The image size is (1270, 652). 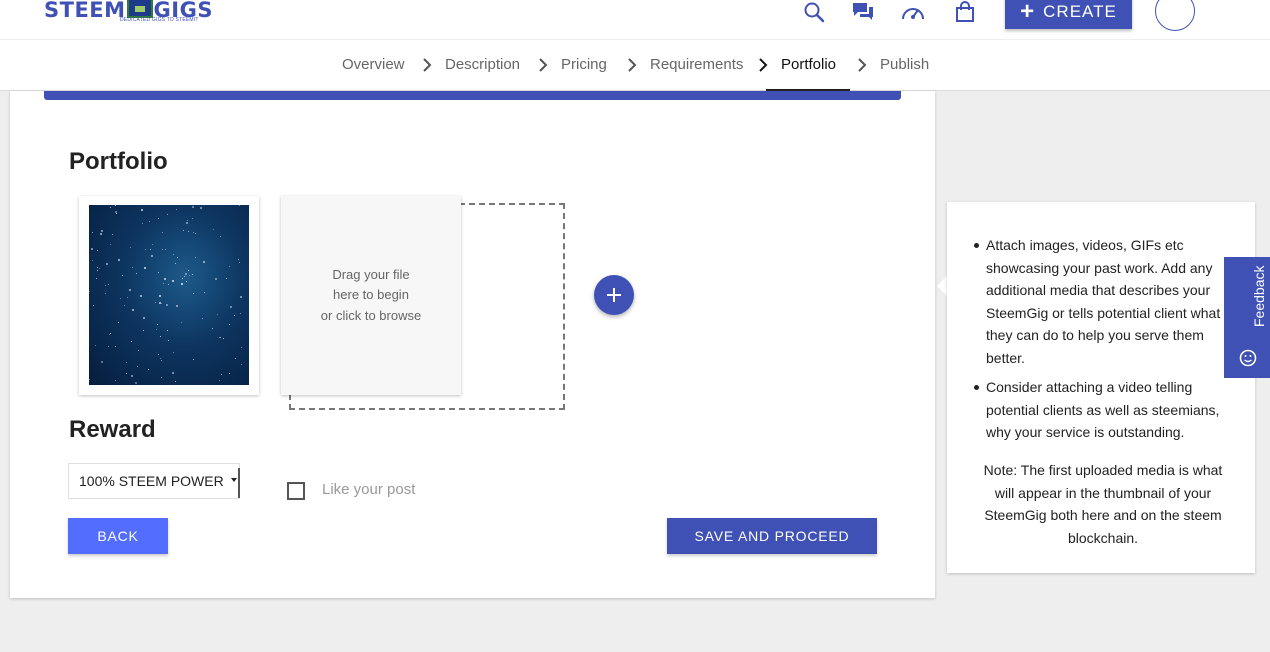 I want to click on dropzone-text-line: Drag your file, so click(x=371, y=274).